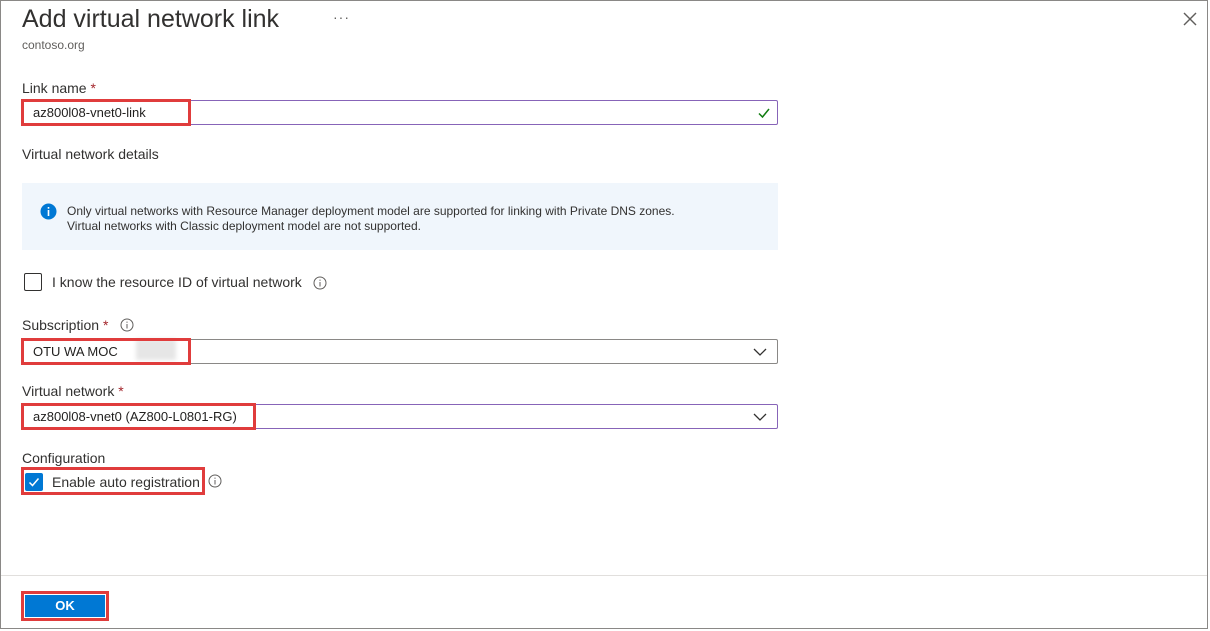  Describe the element at coordinates (33, 282) in the screenshot. I see `resource-id-checkbox` at that location.